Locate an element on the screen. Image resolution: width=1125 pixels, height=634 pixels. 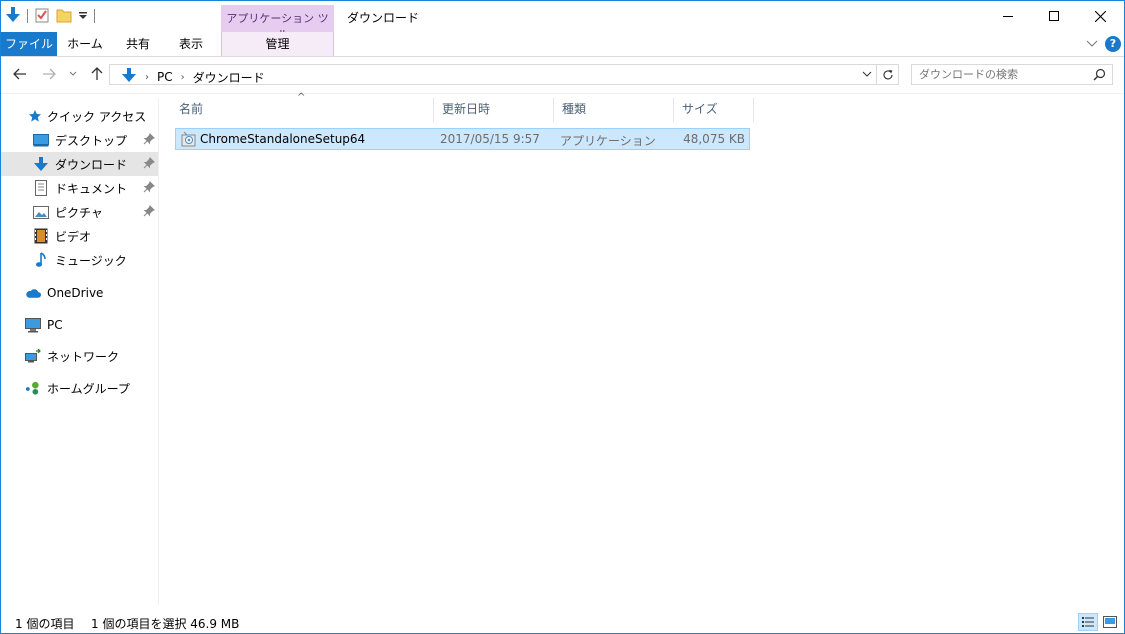
download-location-icon is located at coordinates (129, 77).